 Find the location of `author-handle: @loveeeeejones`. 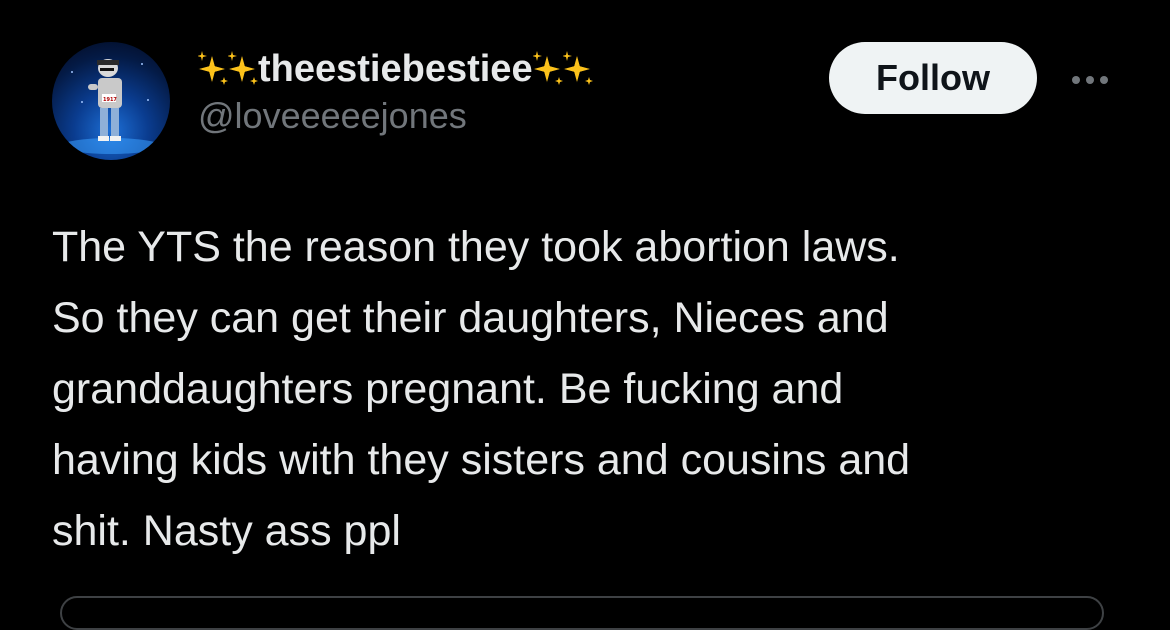

author-handle: @loveeeeejones is located at coordinates (395, 116).